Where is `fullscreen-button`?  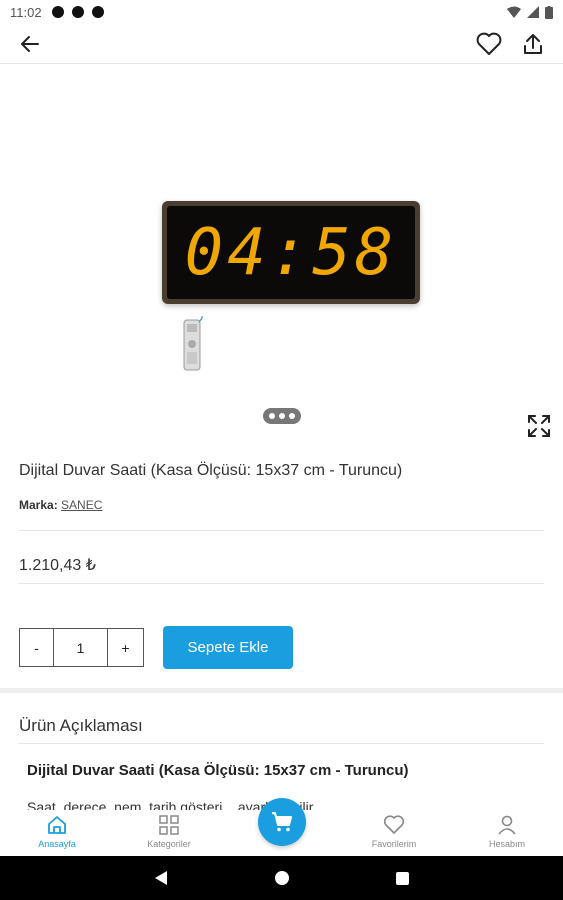
fullscreen-button is located at coordinates (539, 426).